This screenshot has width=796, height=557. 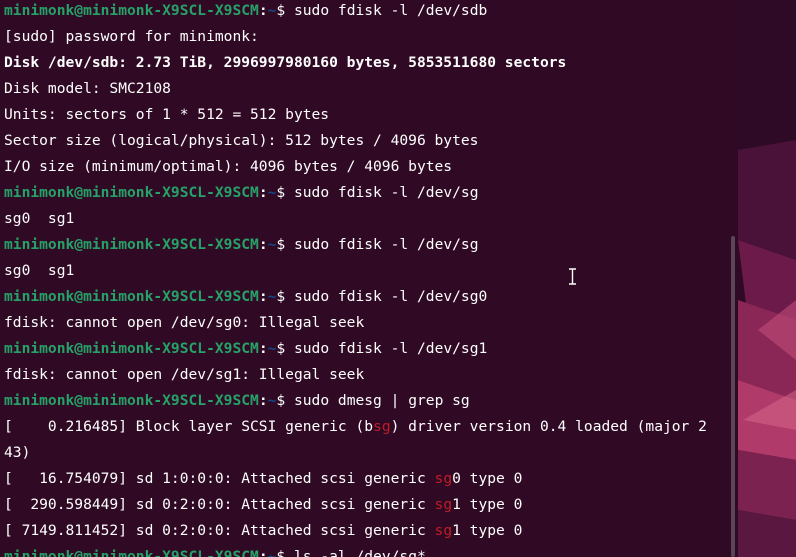 What do you see at coordinates (368, 37) in the screenshot?
I see `terminal-output-line: [sudo] password for minimonk:` at bounding box center [368, 37].